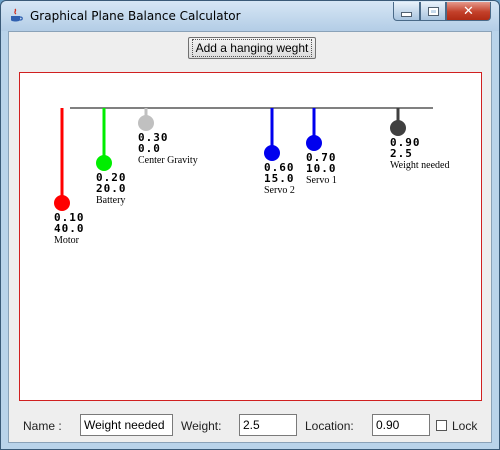  I want to click on servo-1-name-label: Servo 1, so click(321, 180).